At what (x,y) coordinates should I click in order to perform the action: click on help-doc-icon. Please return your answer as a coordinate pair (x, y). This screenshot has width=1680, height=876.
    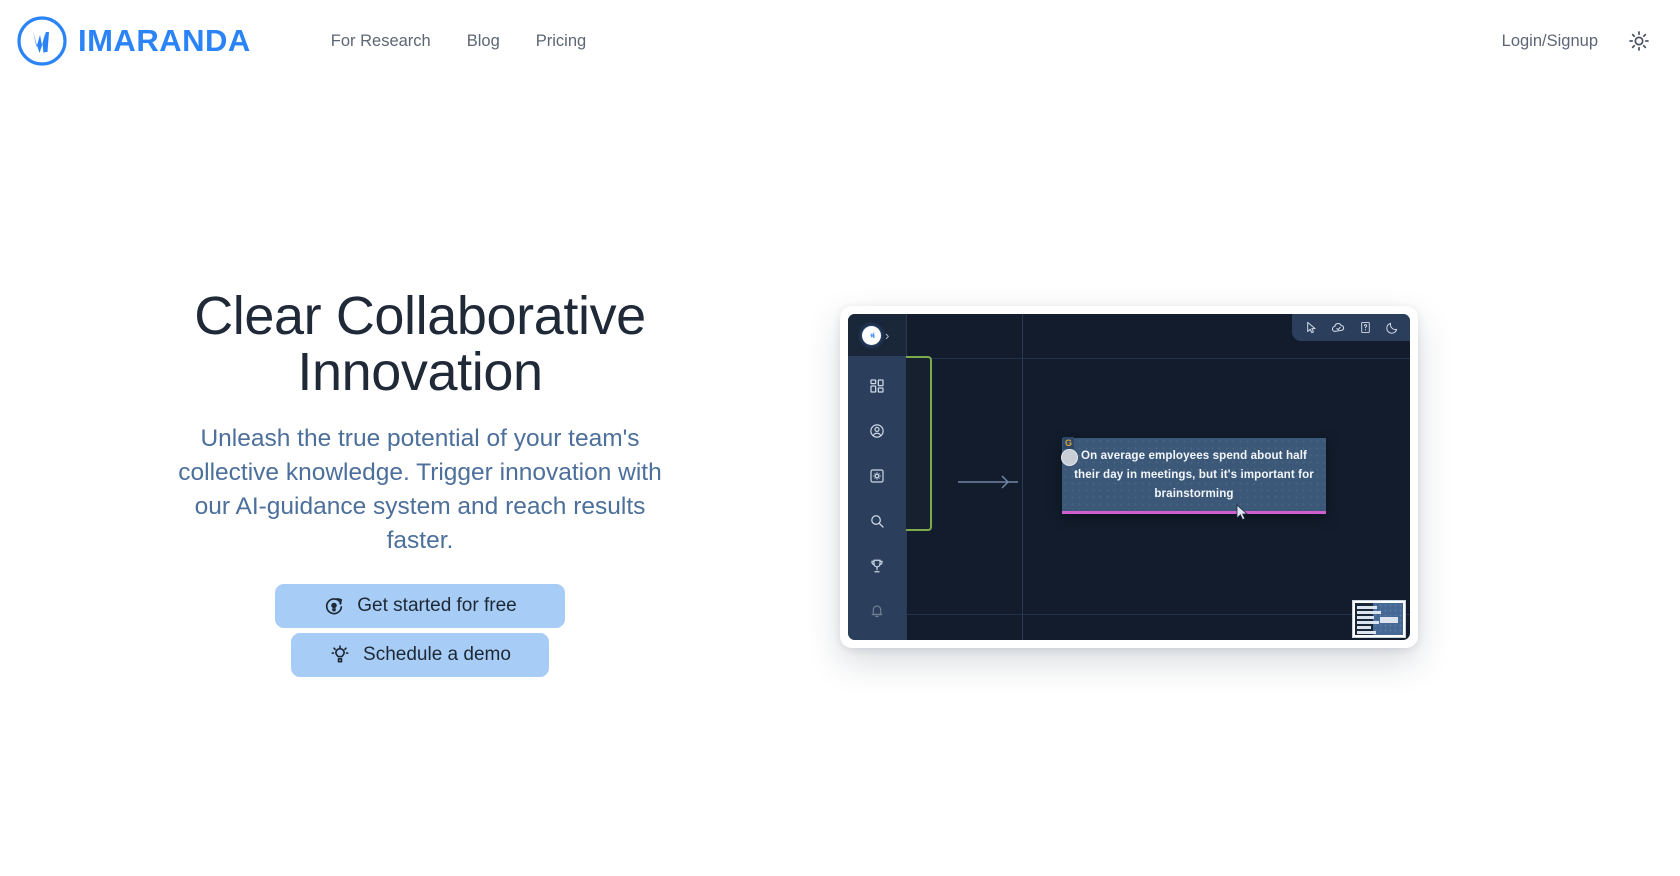
    Looking at the image, I should click on (1365, 327).